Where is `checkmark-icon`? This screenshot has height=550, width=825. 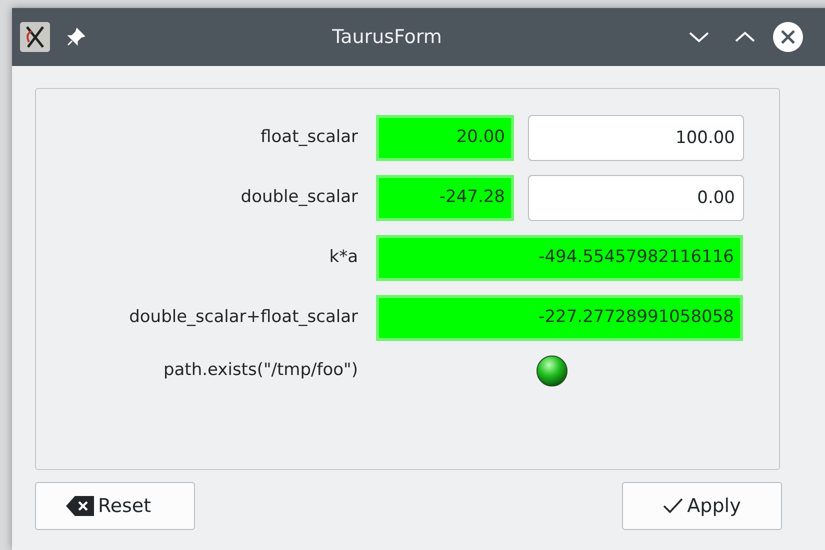
checkmark-icon is located at coordinates (673, 506).